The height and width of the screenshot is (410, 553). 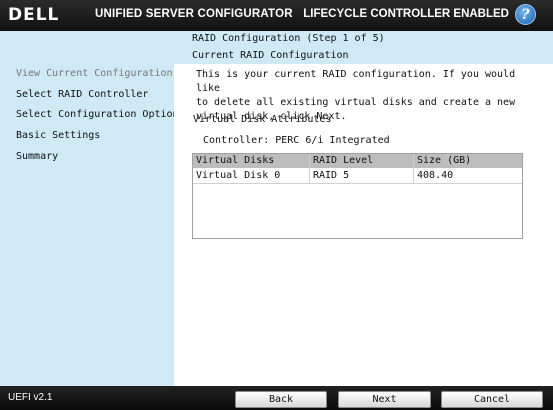 What do you see at coordinates (406, 14) in the screenshot?
I see `lifecycle-status: LIFECYCLE CONTROLLER ENABLED` at bounding box center [406, 14].